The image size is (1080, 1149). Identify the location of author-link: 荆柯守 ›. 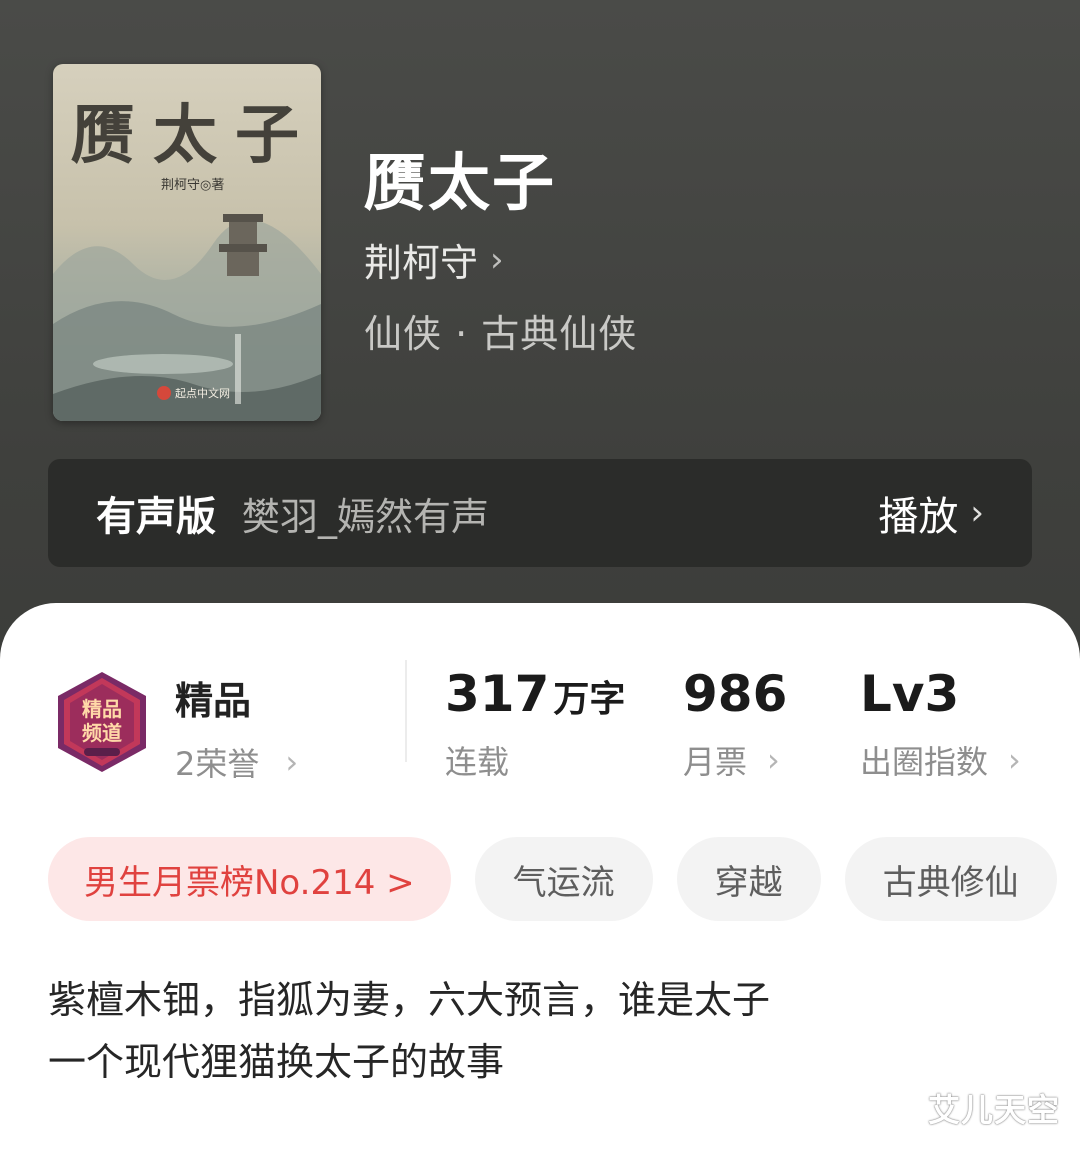
(434, 259).